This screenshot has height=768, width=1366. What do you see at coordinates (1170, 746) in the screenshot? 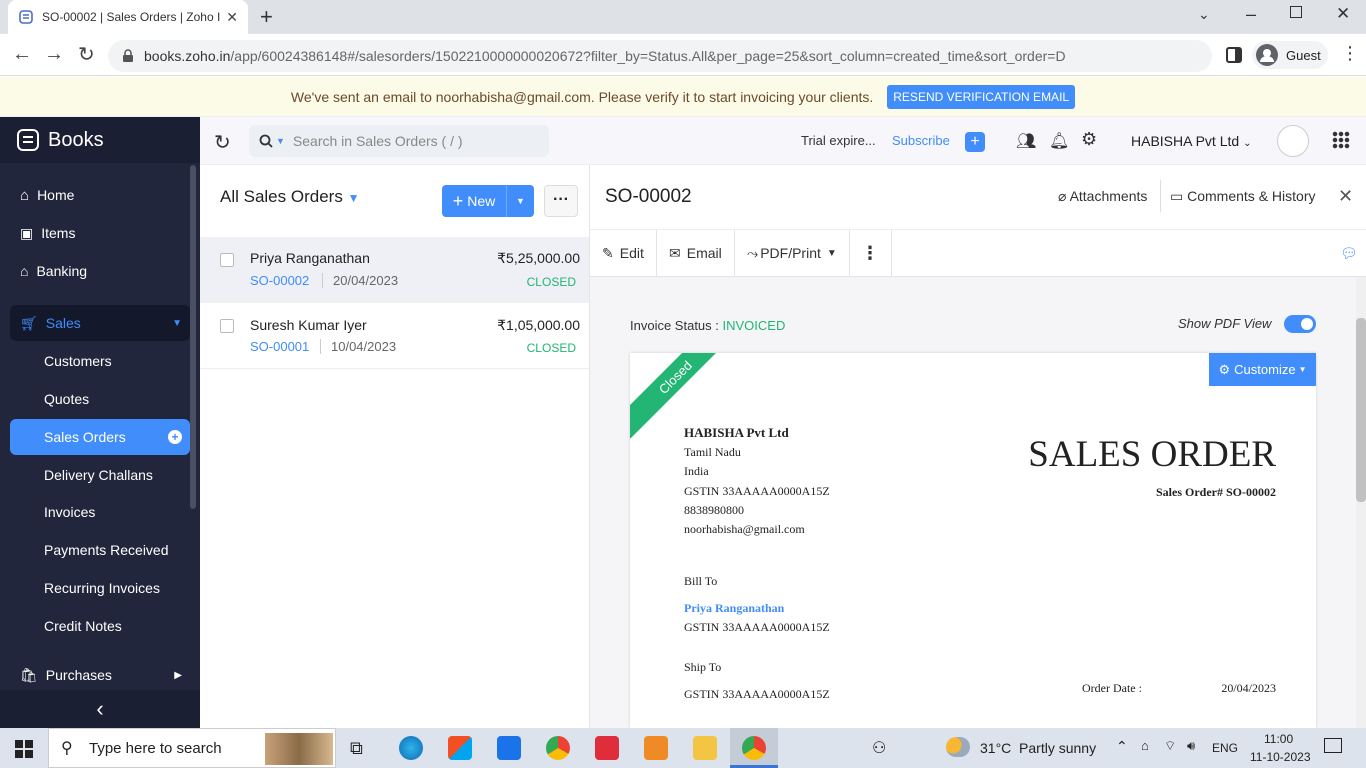
I see `wifi-icon: ⌔` at bounding box center [1170, 746].